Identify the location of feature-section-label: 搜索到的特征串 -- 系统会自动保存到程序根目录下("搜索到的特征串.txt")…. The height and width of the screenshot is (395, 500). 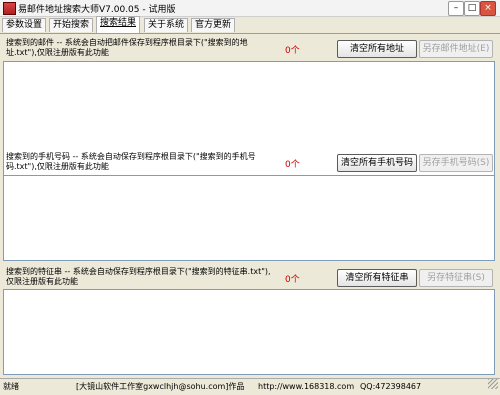
(138, 276).